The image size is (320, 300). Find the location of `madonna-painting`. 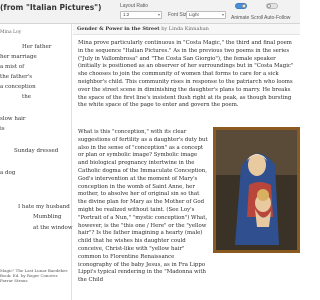

madonna-painting is located at coordinates (256, 190).